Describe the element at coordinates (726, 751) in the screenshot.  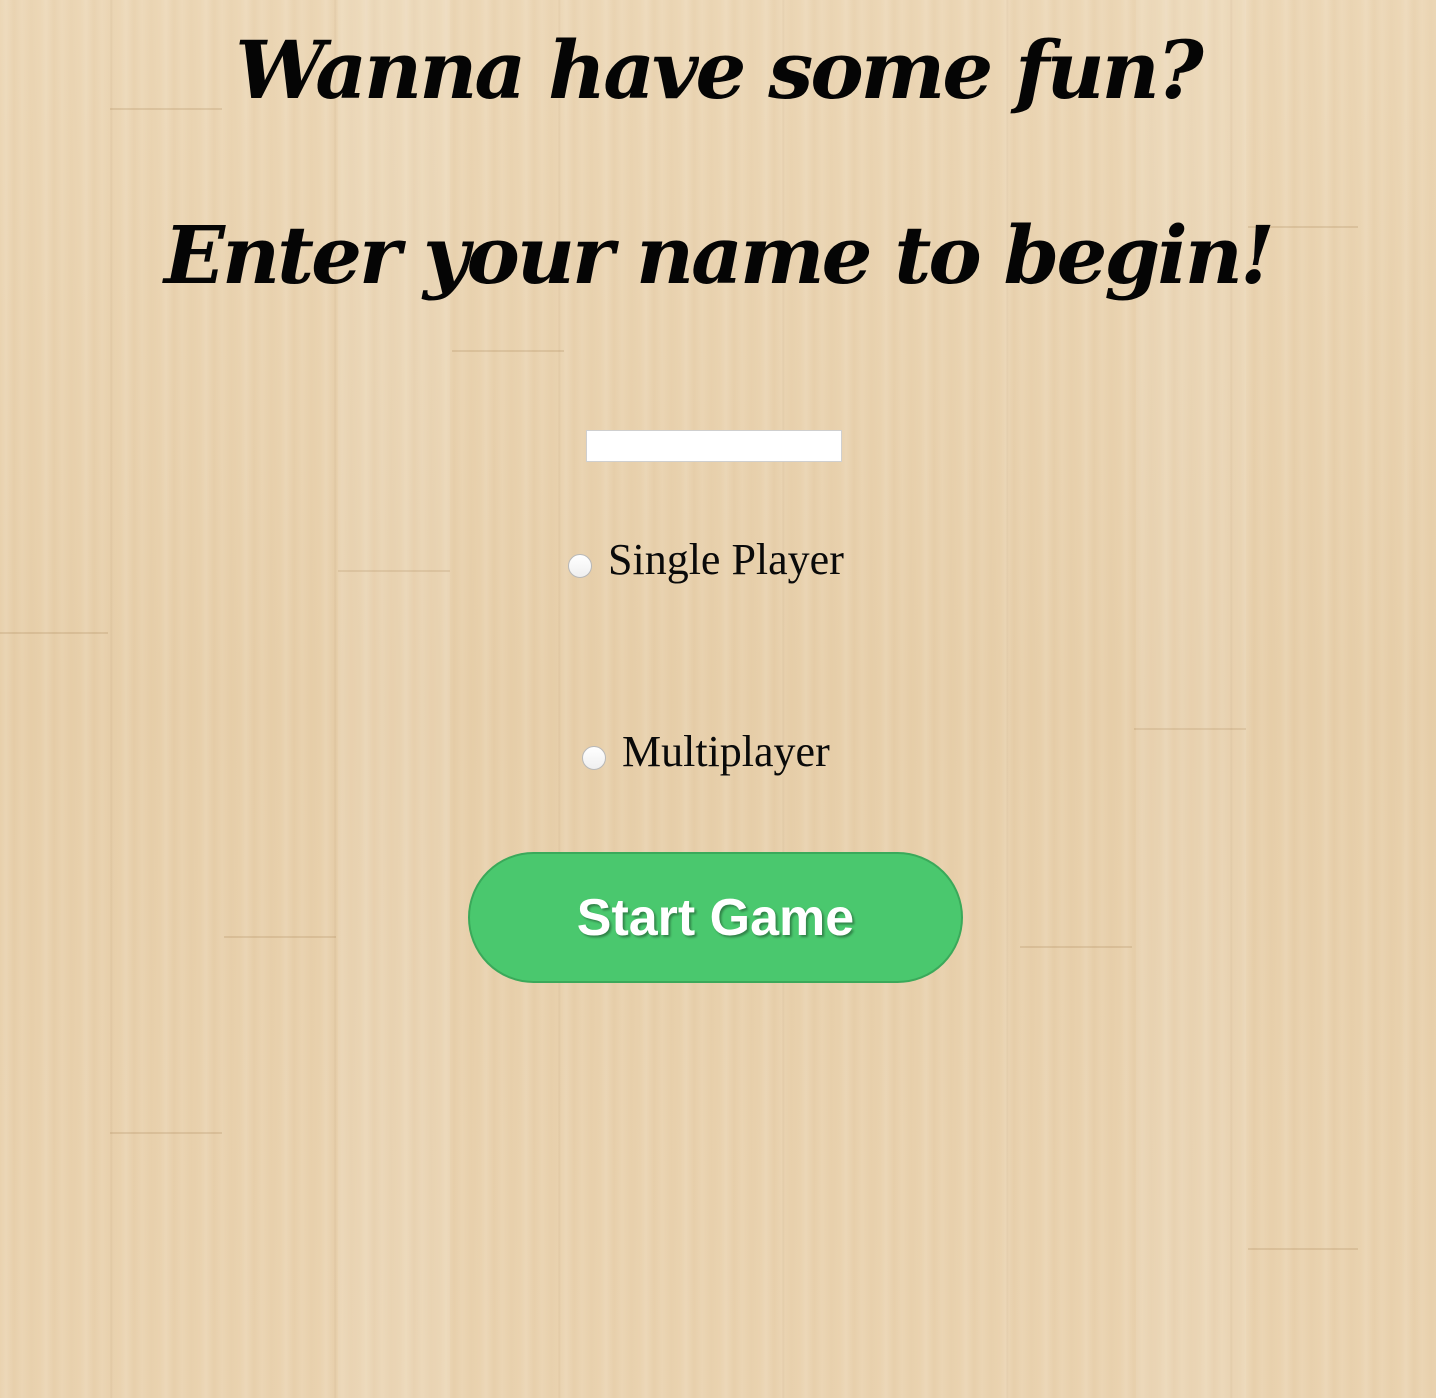
I see `multiplayer-label: Multiplayer` at that location.